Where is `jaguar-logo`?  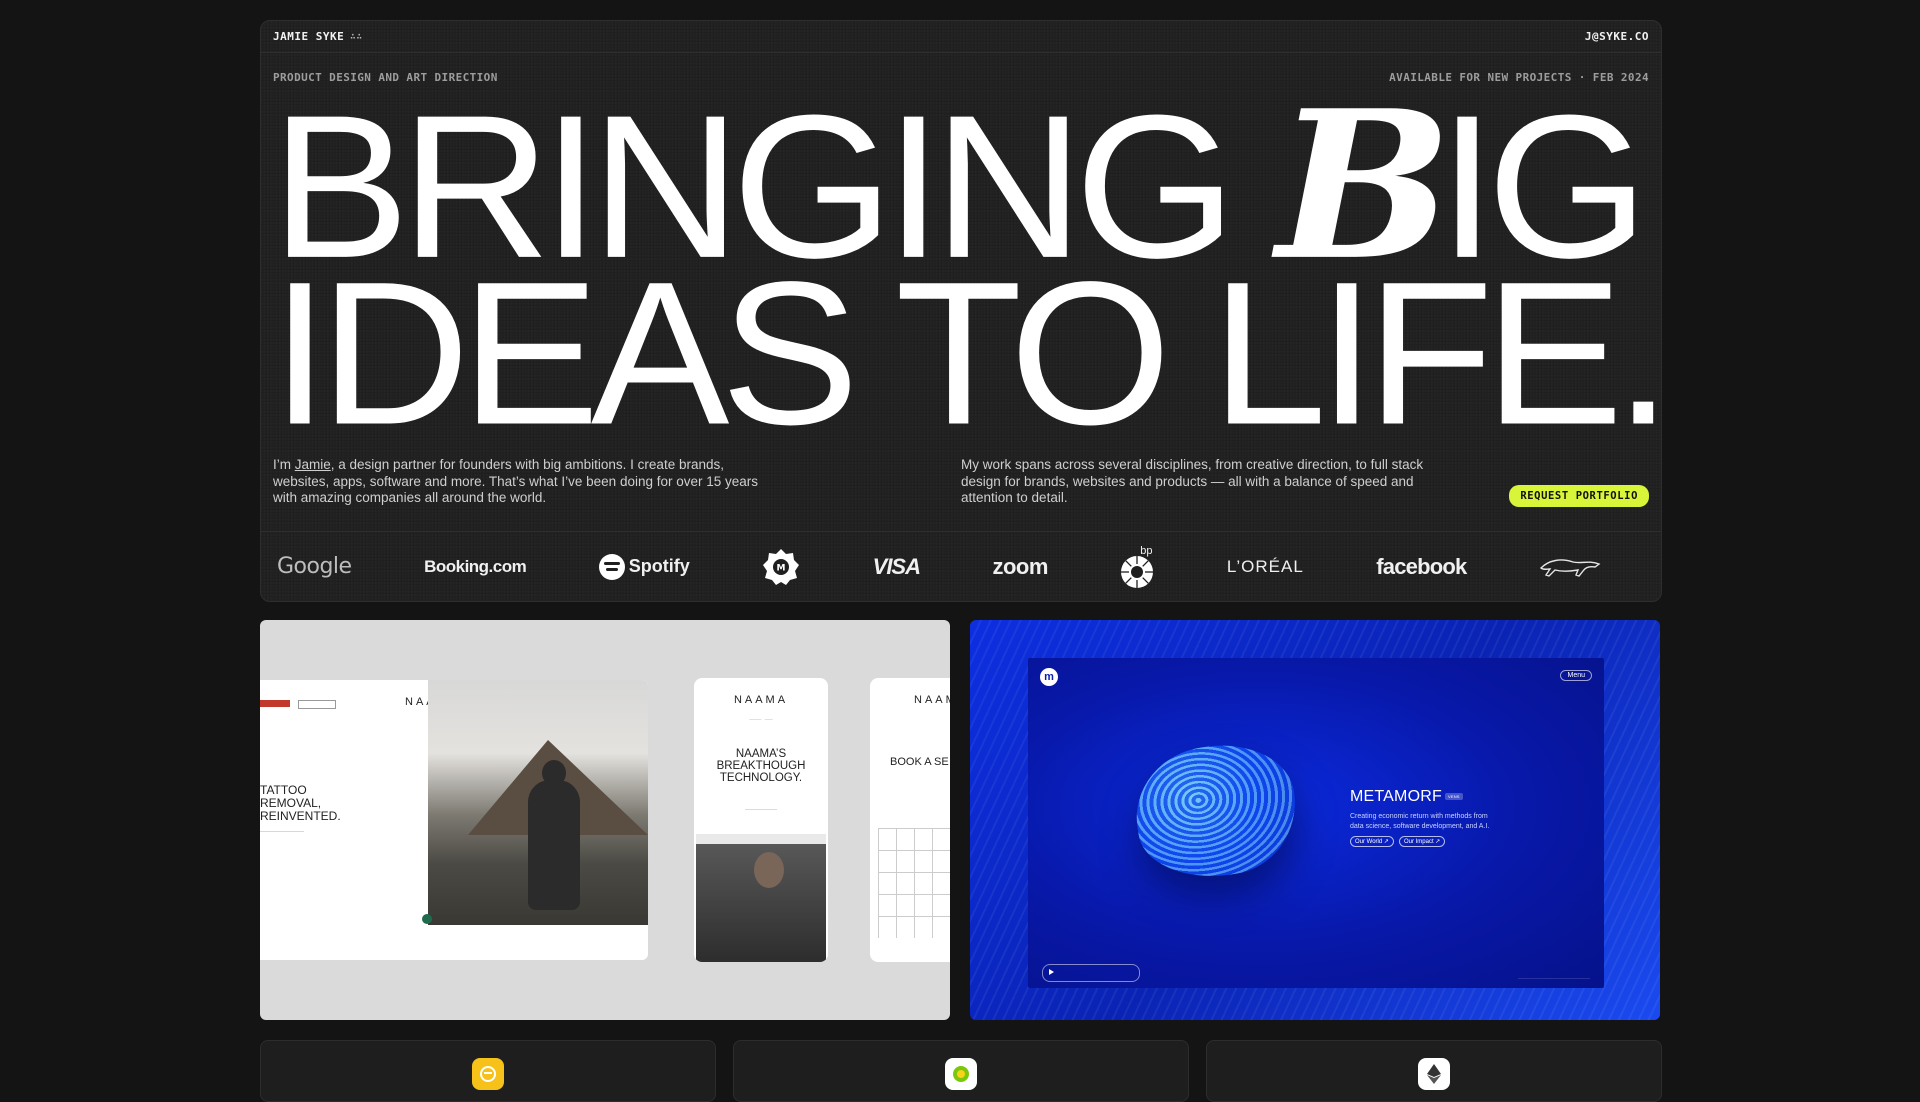 jaguar-logo is located at coordinates (1570, 567).